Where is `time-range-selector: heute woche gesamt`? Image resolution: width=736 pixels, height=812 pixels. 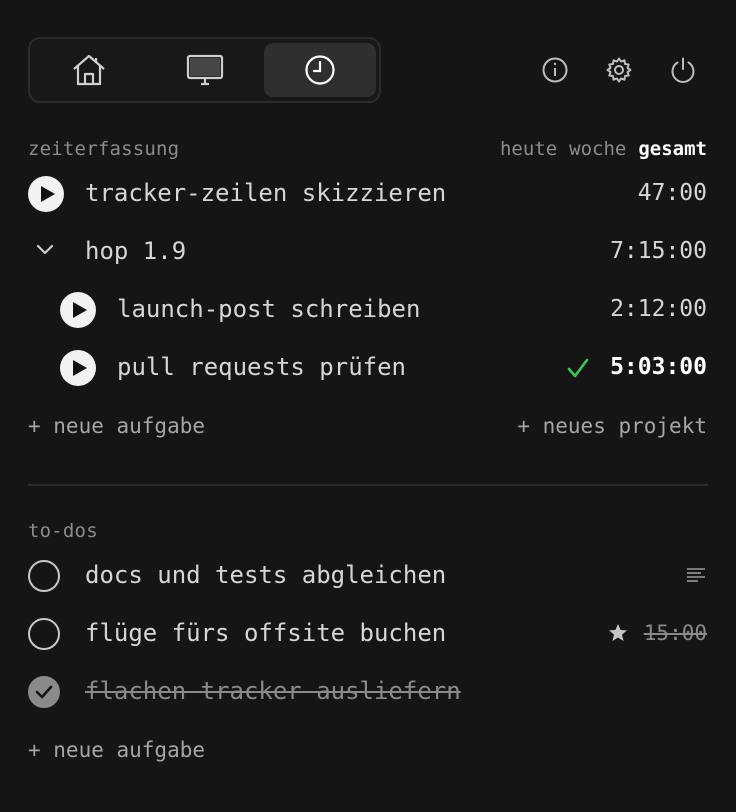 time-range-selector: heute woche gesamt is located at coordinates (603, 149).